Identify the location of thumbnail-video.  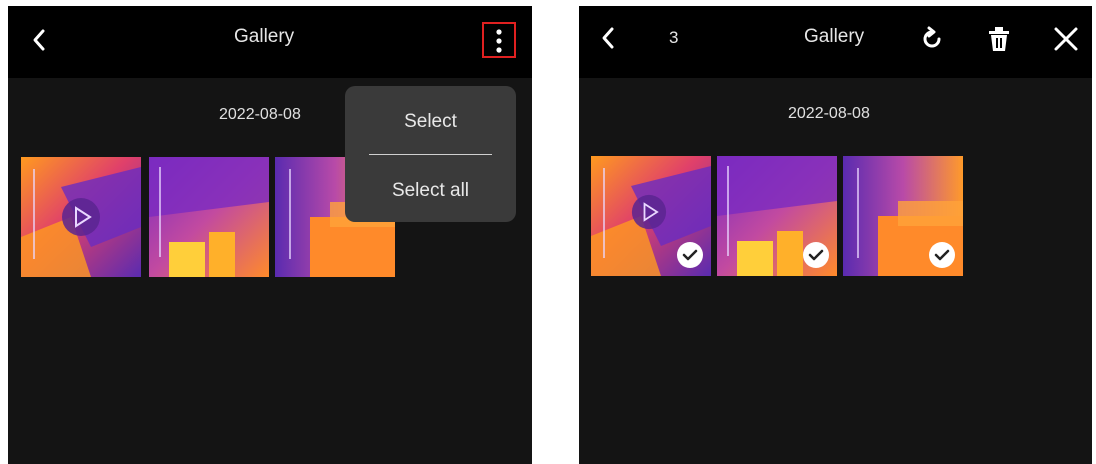
(81, 217).